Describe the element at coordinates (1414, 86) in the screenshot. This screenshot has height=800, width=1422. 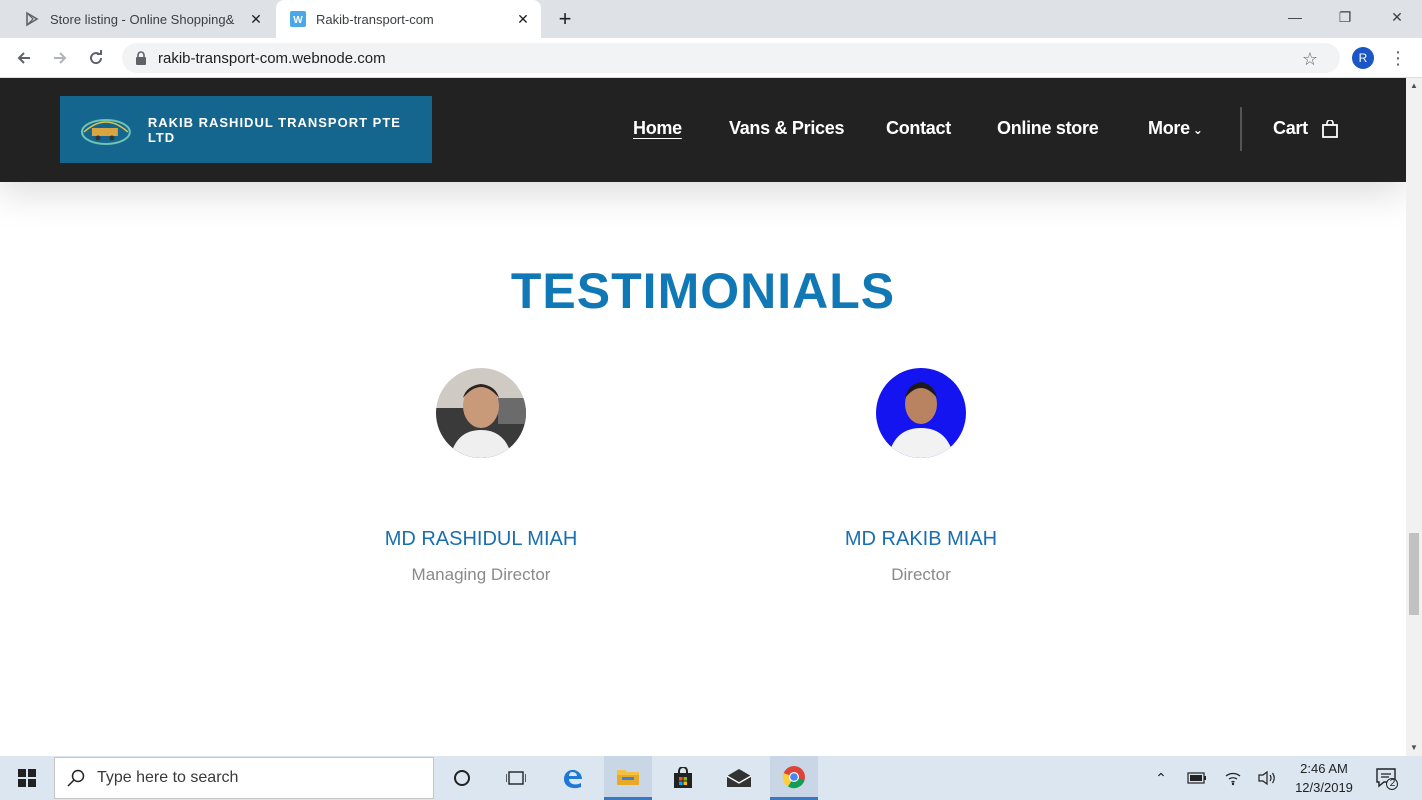
I see `scroll-up-arrow-icon: ▲` at that location.